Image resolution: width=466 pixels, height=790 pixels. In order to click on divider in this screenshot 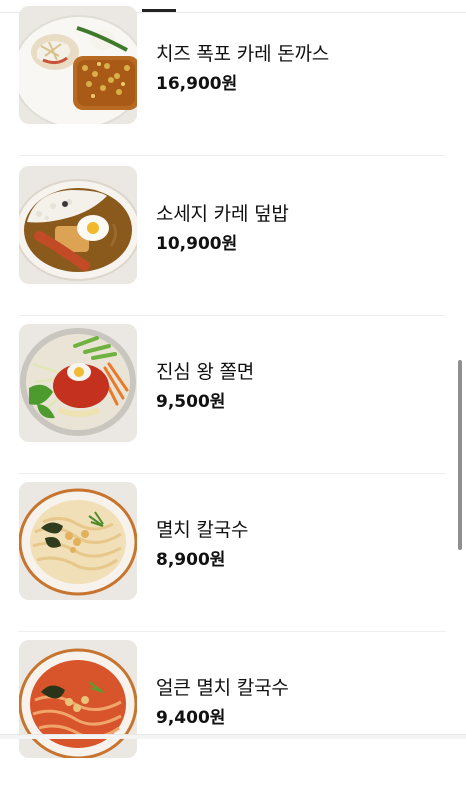, I will do `click(232, 155)`.